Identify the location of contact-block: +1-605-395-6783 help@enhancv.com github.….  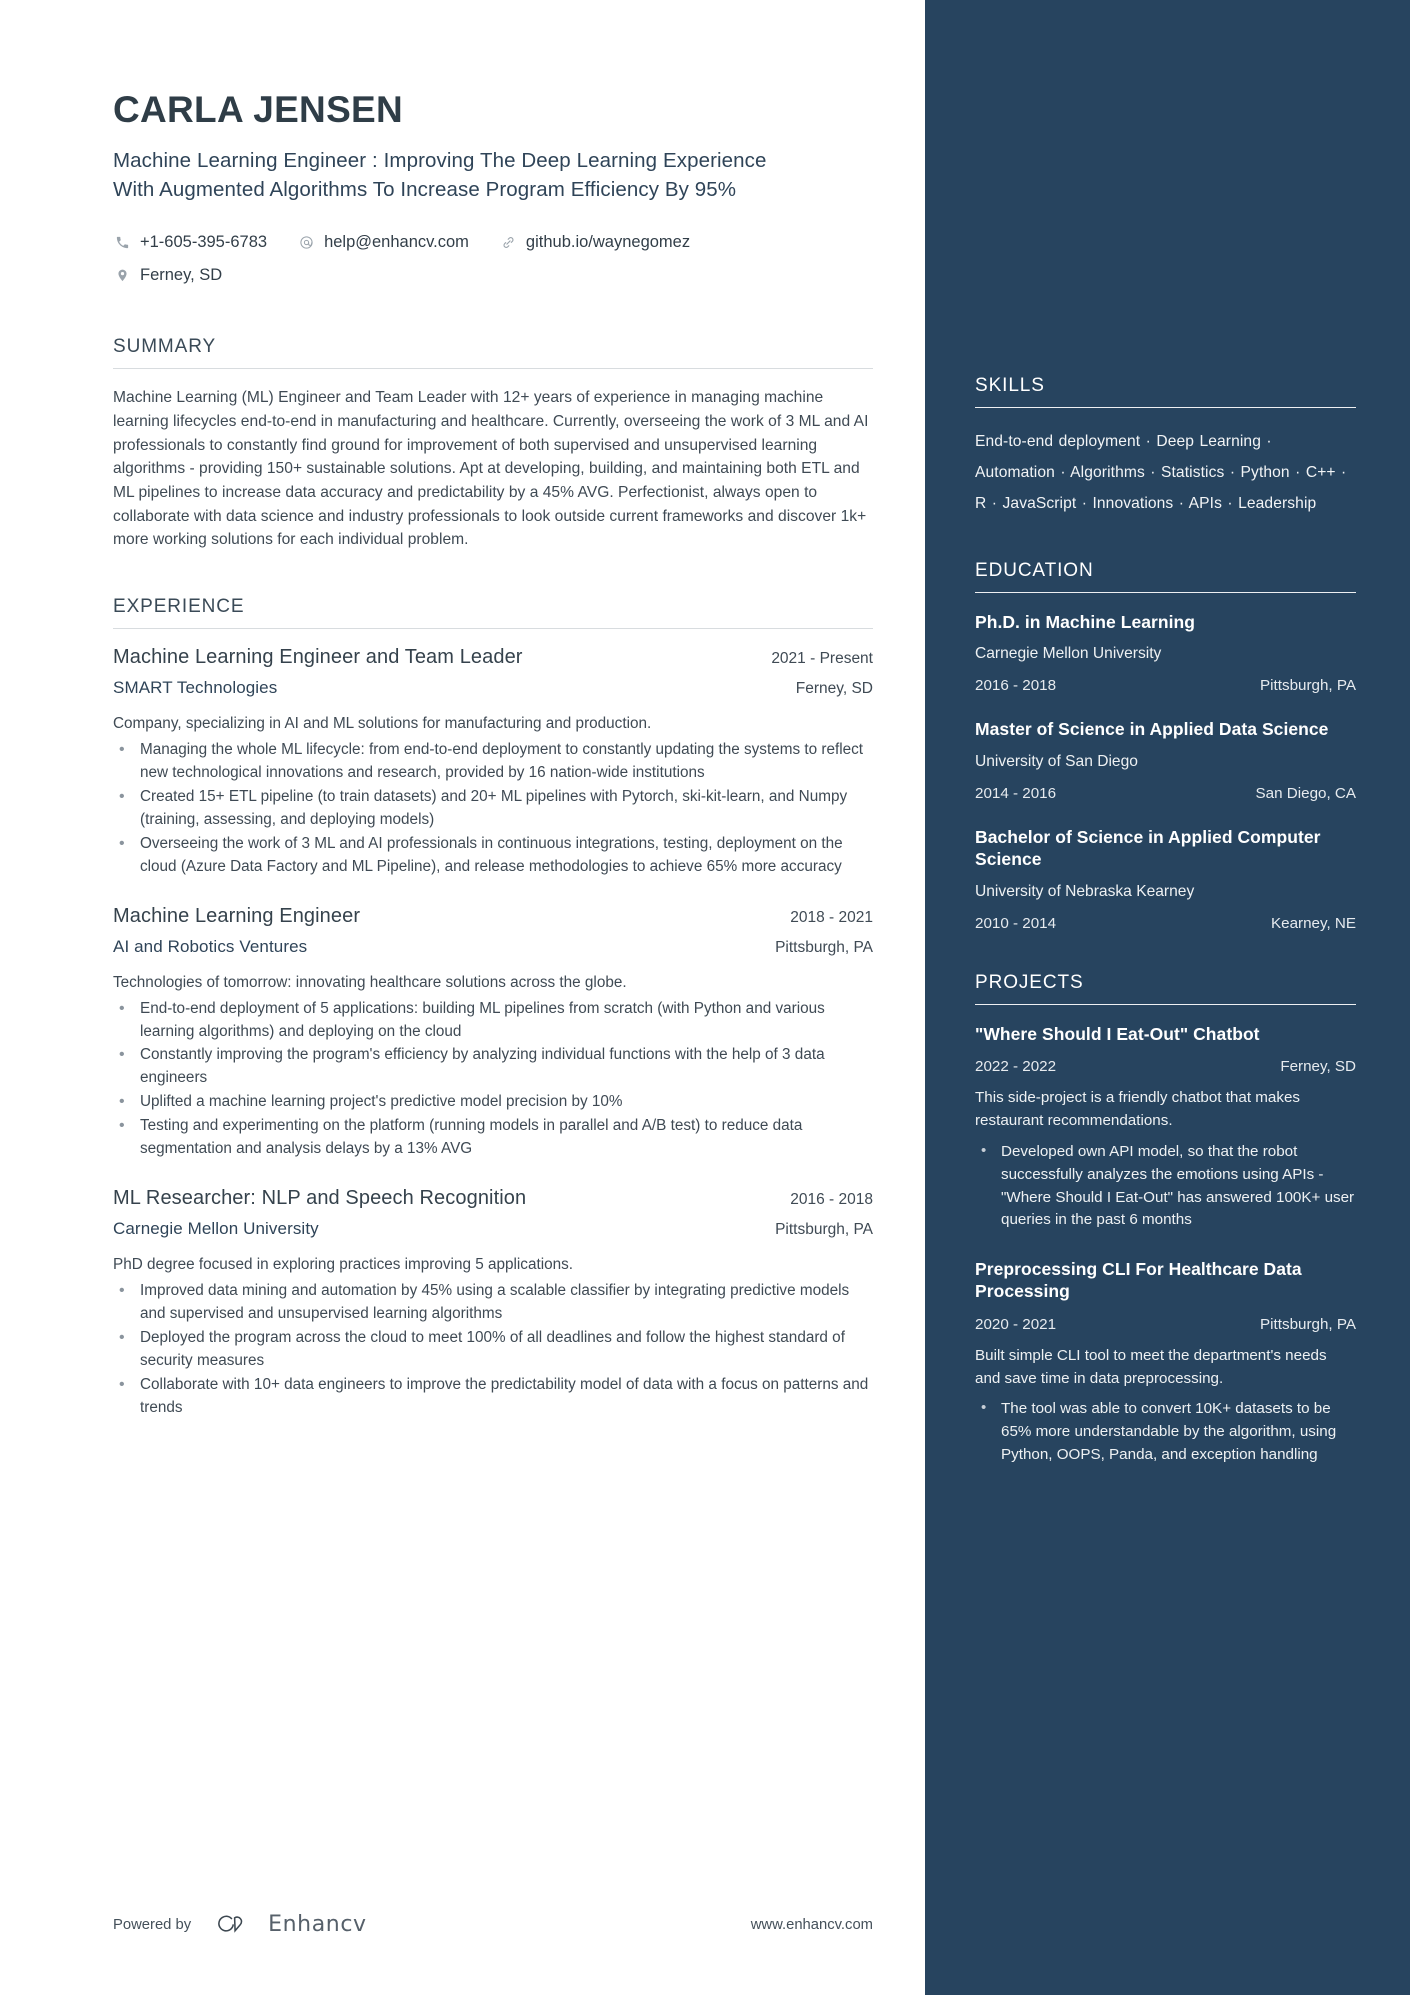
(493, 259).